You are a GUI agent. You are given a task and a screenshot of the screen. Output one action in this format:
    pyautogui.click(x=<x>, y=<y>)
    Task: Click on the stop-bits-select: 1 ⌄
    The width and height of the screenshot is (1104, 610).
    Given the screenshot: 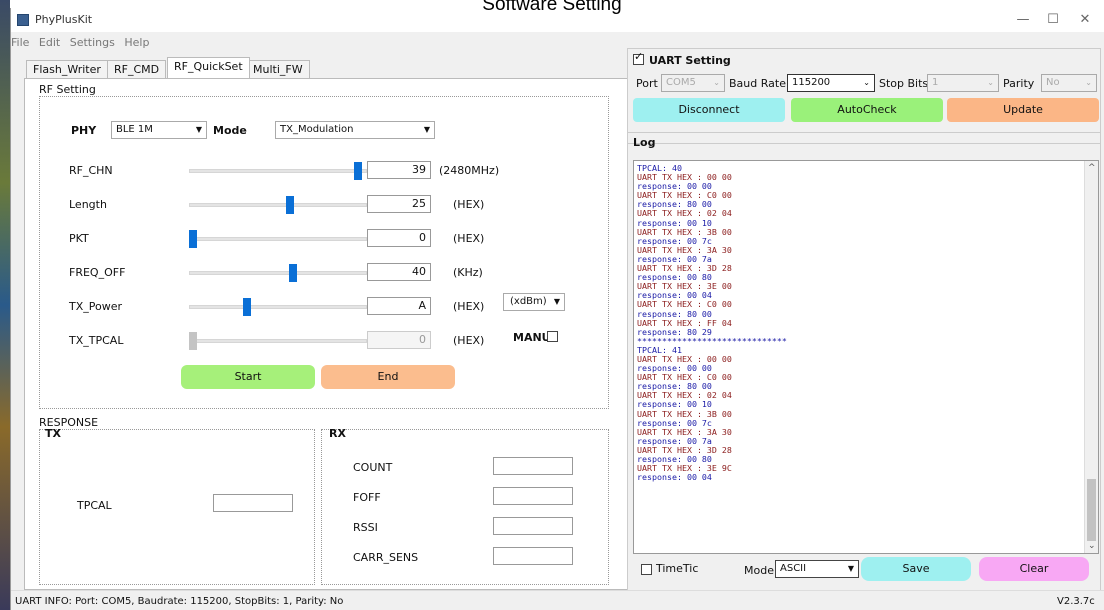 What is the action you would take?
    pyautogui.click(x=963, y=83)
    